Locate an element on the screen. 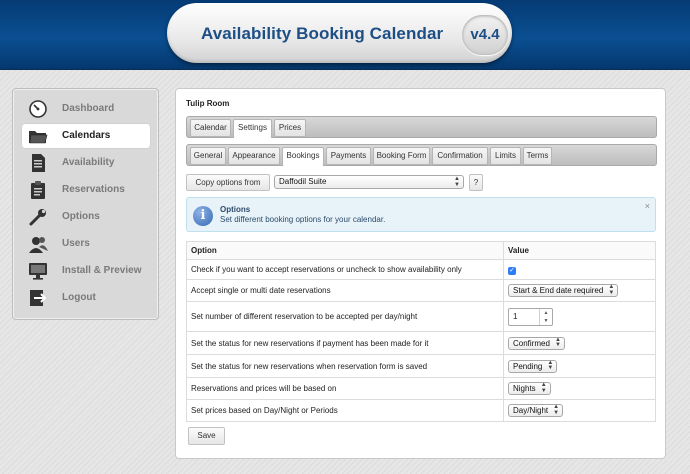 This screenshot has width=690, height=474. option-label: Reservations and prices will be based on is located at coordinates (345, 388).